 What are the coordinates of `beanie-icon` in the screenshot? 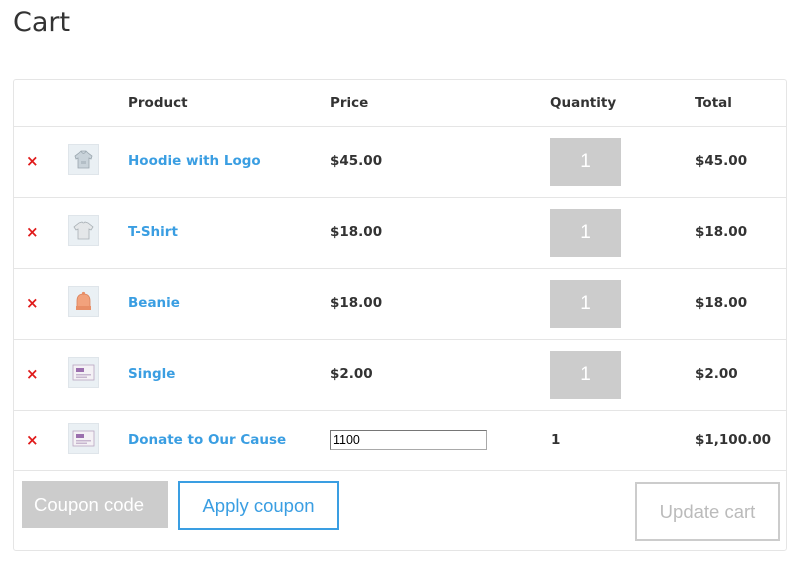 It's located at (83, 300).